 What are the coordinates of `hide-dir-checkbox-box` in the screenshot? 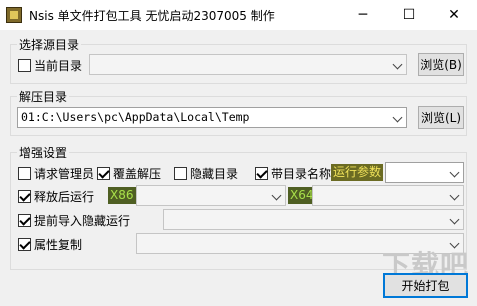 It's located at (180, 173).